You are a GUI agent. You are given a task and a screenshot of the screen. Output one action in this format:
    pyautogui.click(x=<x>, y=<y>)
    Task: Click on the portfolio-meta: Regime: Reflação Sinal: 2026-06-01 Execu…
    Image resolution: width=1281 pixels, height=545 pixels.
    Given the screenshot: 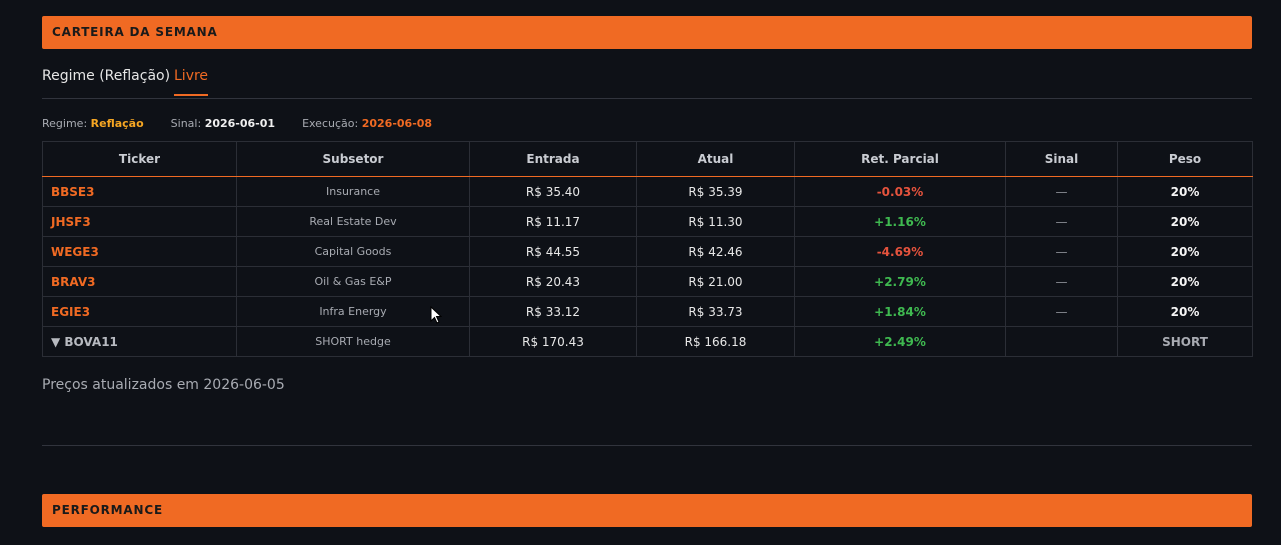 What is the action you would take?
    pyautogui.click(x=237, y=123)
    